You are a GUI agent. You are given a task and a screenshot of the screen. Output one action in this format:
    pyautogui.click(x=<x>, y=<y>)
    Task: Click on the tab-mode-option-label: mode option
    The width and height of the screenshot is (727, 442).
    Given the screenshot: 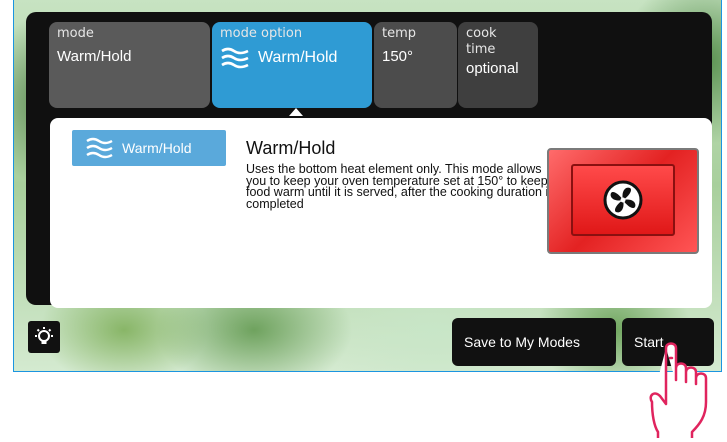 What is the action you would take?
    pyautogui.click(x=261, y=33)
    